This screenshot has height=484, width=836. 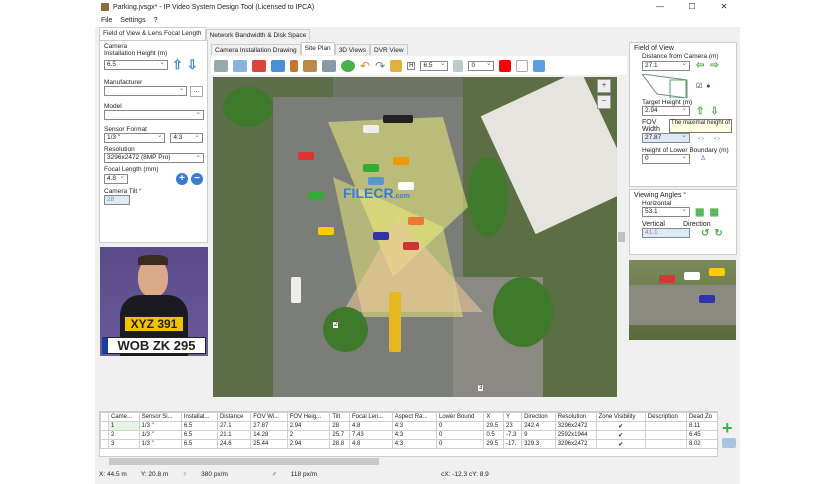 What do you see at coordinates (182, 179) in the screenshot?
I see `zoom-in-focal-icon: +` at bounding box center [182, 179].